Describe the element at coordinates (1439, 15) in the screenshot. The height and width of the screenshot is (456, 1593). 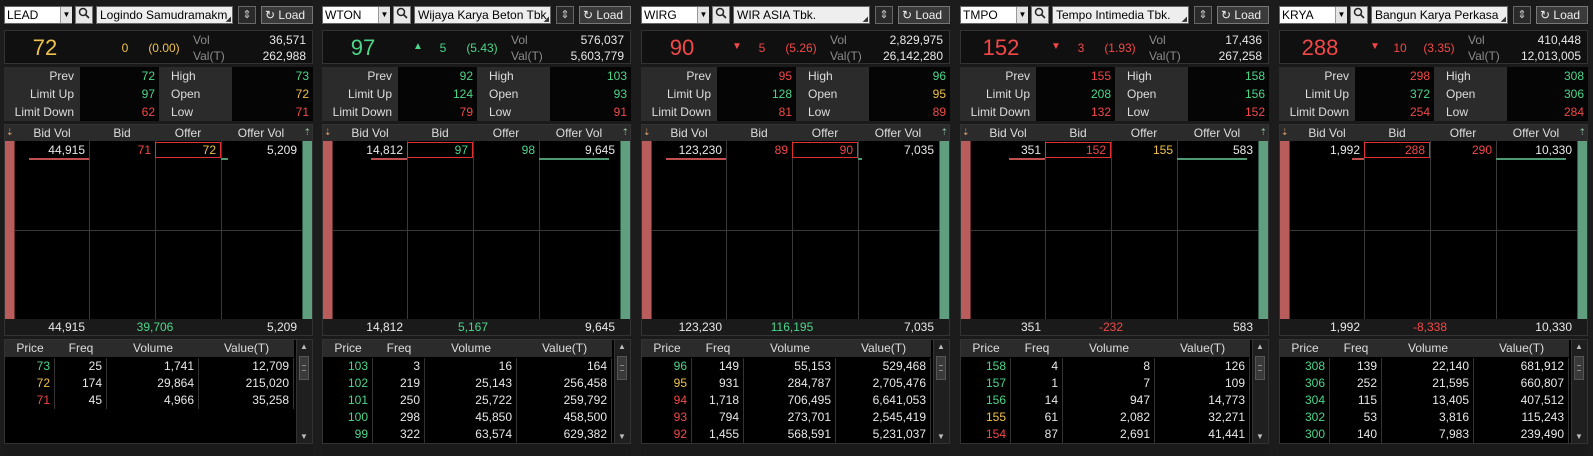
I see `company-name-field: Bangun Karya Perkasa ◢` at that location.